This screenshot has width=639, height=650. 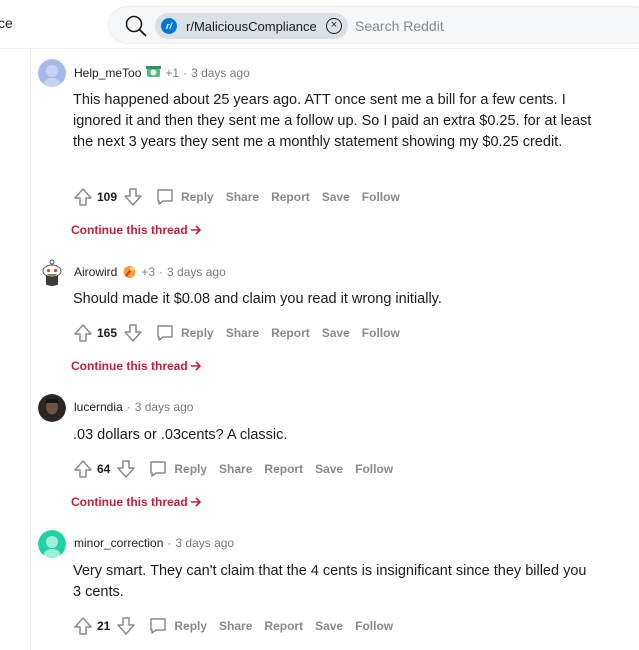 I want to click on award-count: +3, so click(x=148, y=271).